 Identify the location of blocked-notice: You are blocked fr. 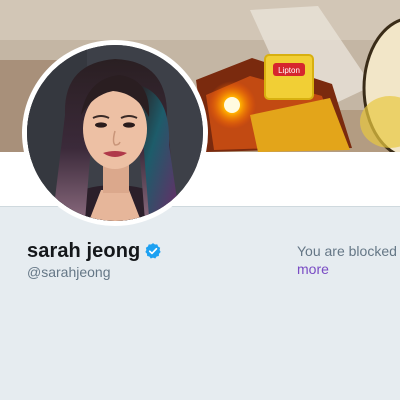
(348, 251).